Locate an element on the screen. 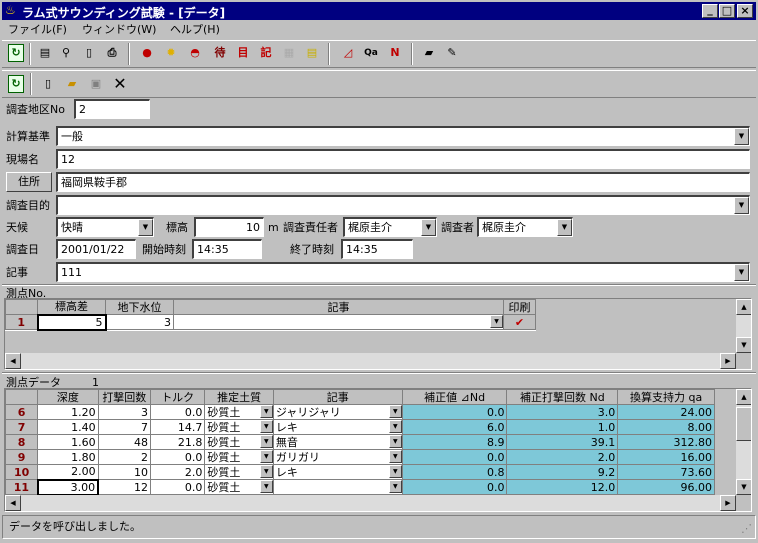 The width and height of the screenshot is (758, 543). depth-cell: 1.40 is located at coordinates (68, 427).